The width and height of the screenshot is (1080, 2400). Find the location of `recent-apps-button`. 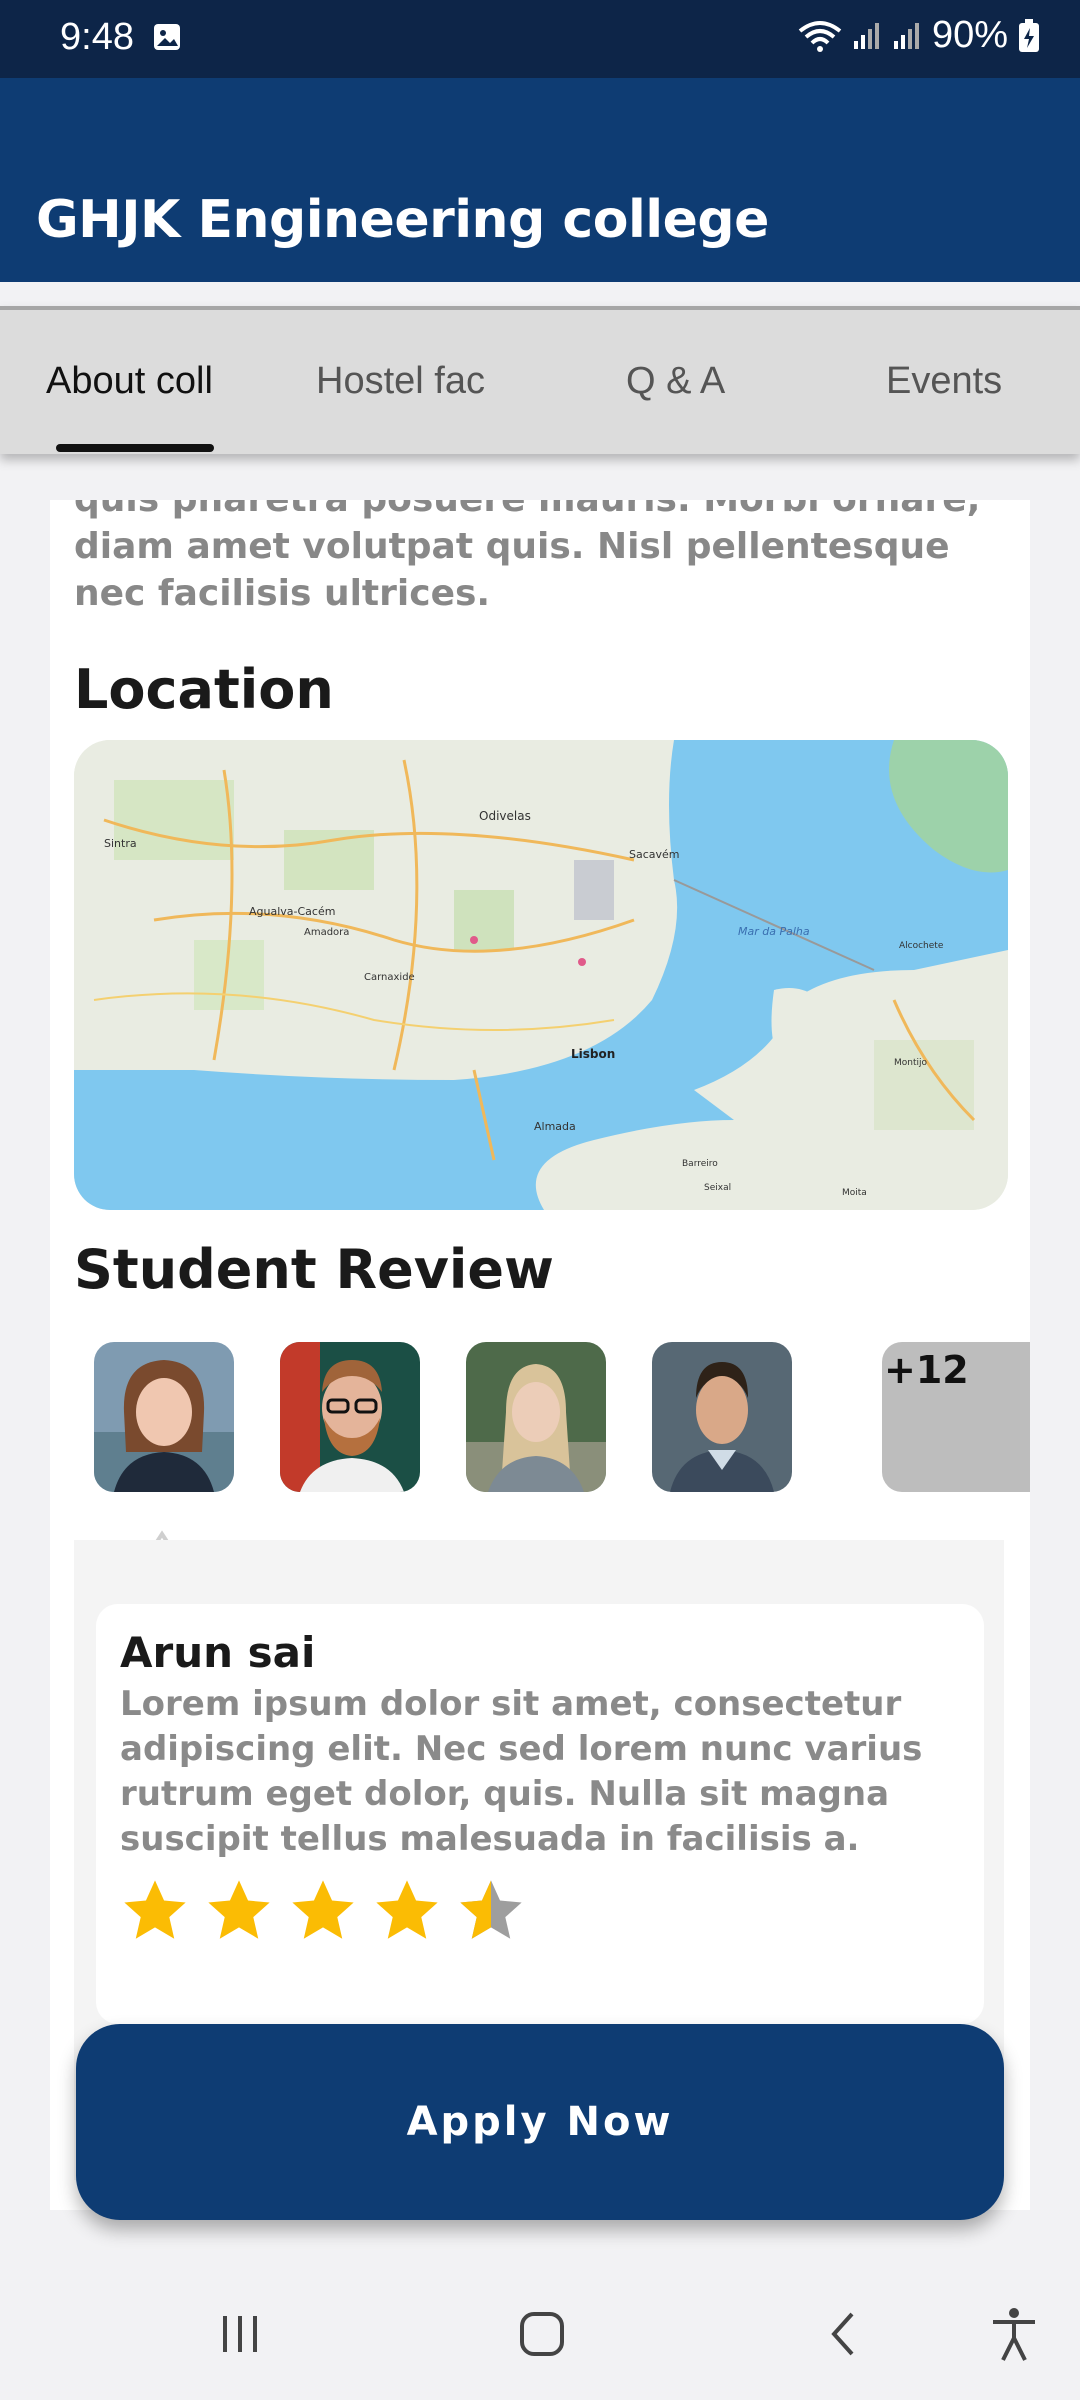

recent-apps-button is located at coordinates (240, 2334).